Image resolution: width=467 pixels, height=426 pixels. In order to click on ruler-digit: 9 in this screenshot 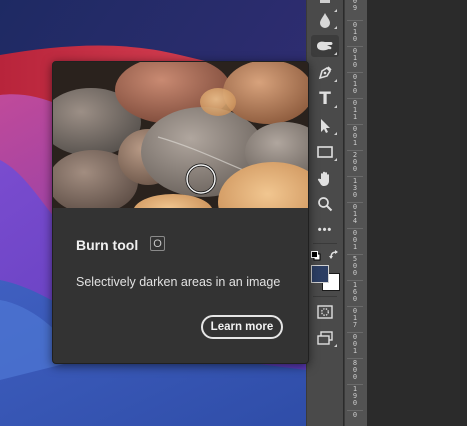, I will do `click(355, 8)`.